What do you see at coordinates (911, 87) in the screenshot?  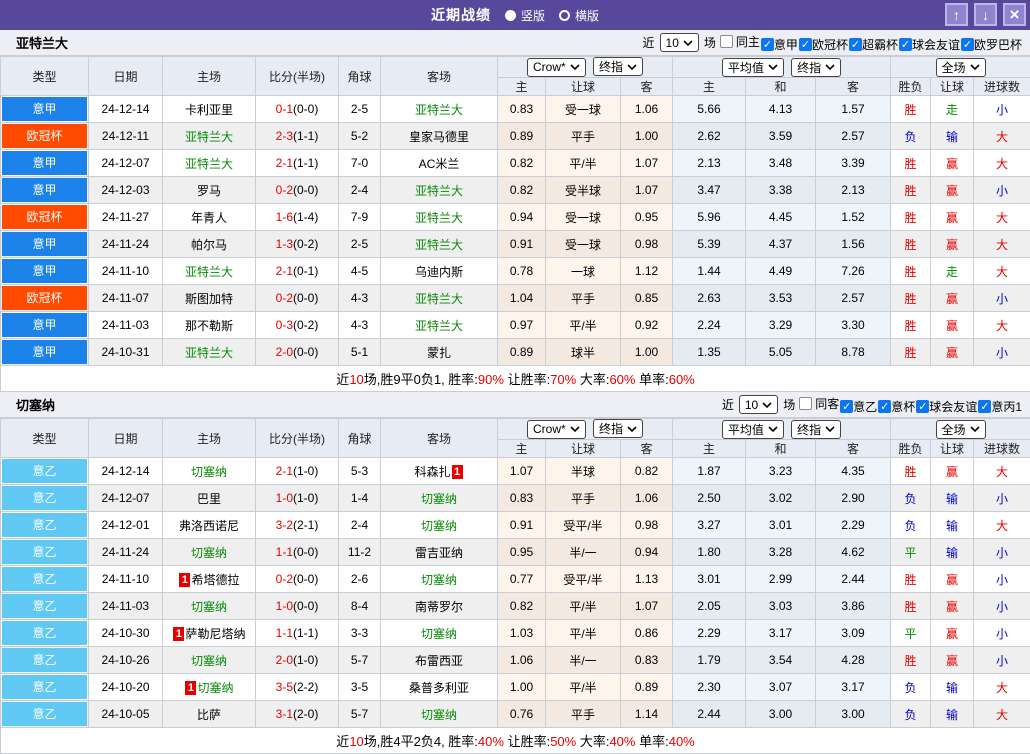 I see `col-result-wdl: 胜负` at bounding box center [911, 87].